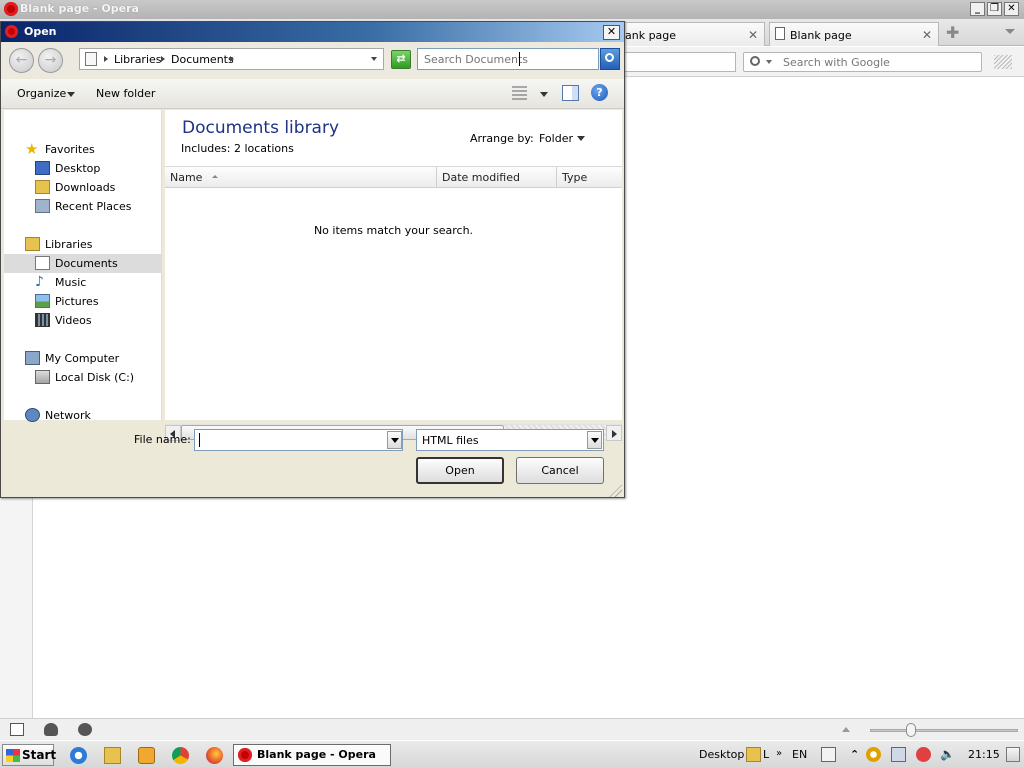 The height and width of the screenshot is (768, 1024). What do you see at coordinates (202, 59) in the screenshot?
I see `breadcrumb-documents: Documents` at bounding box center [202, 59].